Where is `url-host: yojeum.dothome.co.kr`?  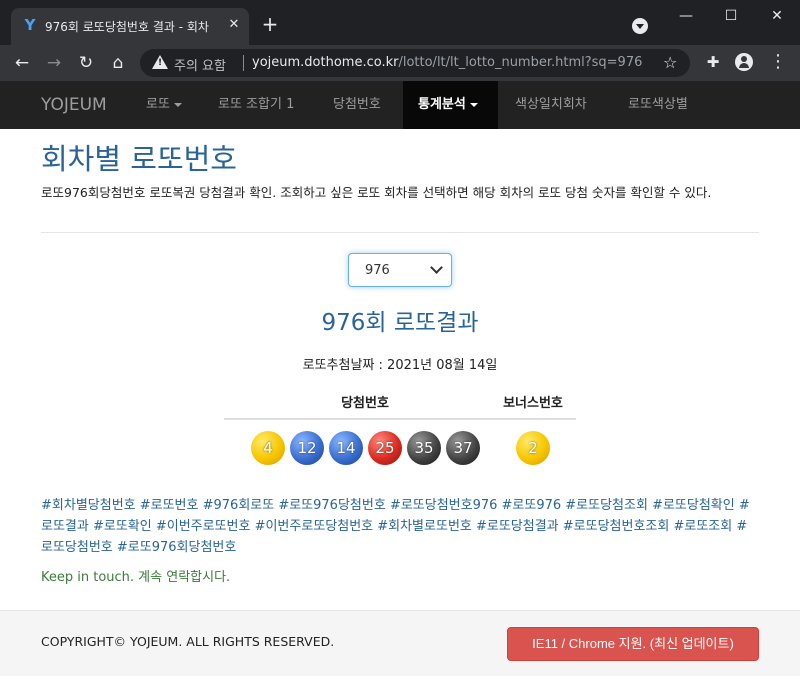 url-host: yojeum.dothome.co.kr is located at coordinates (325, 62).